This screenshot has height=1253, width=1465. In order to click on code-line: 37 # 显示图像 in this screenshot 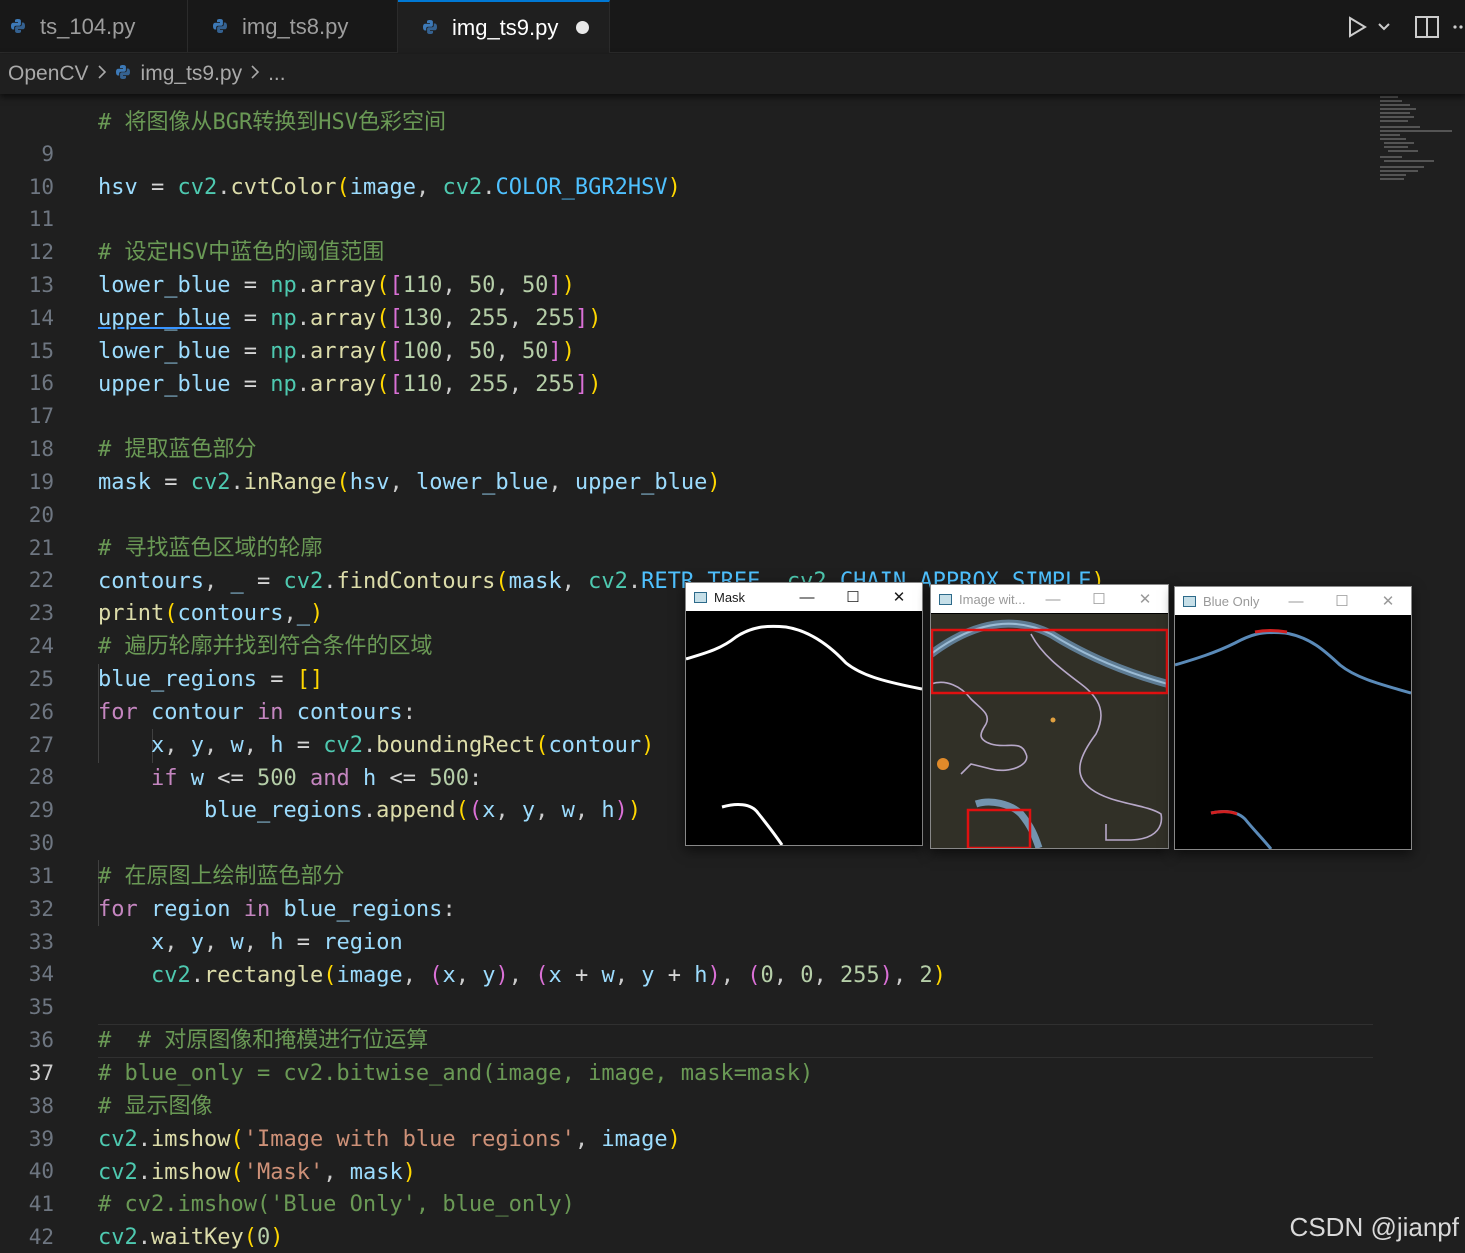, I will do `click(732, 1071)`.